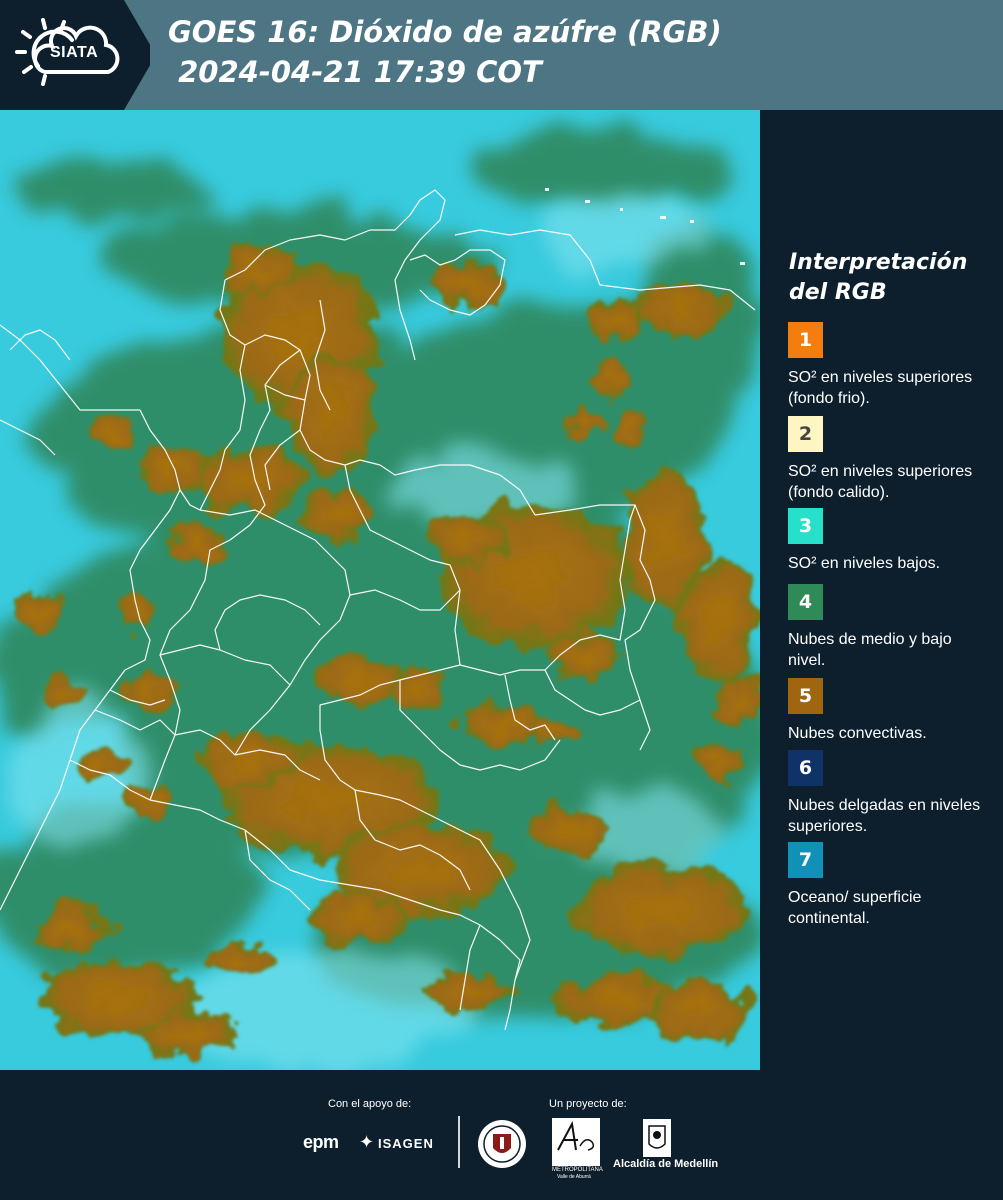 This screenshot has height=1200, width=1003. Describe the element at coordinates (805, 860) in the screenshot. I see `legend-swatch: 7` at that location.